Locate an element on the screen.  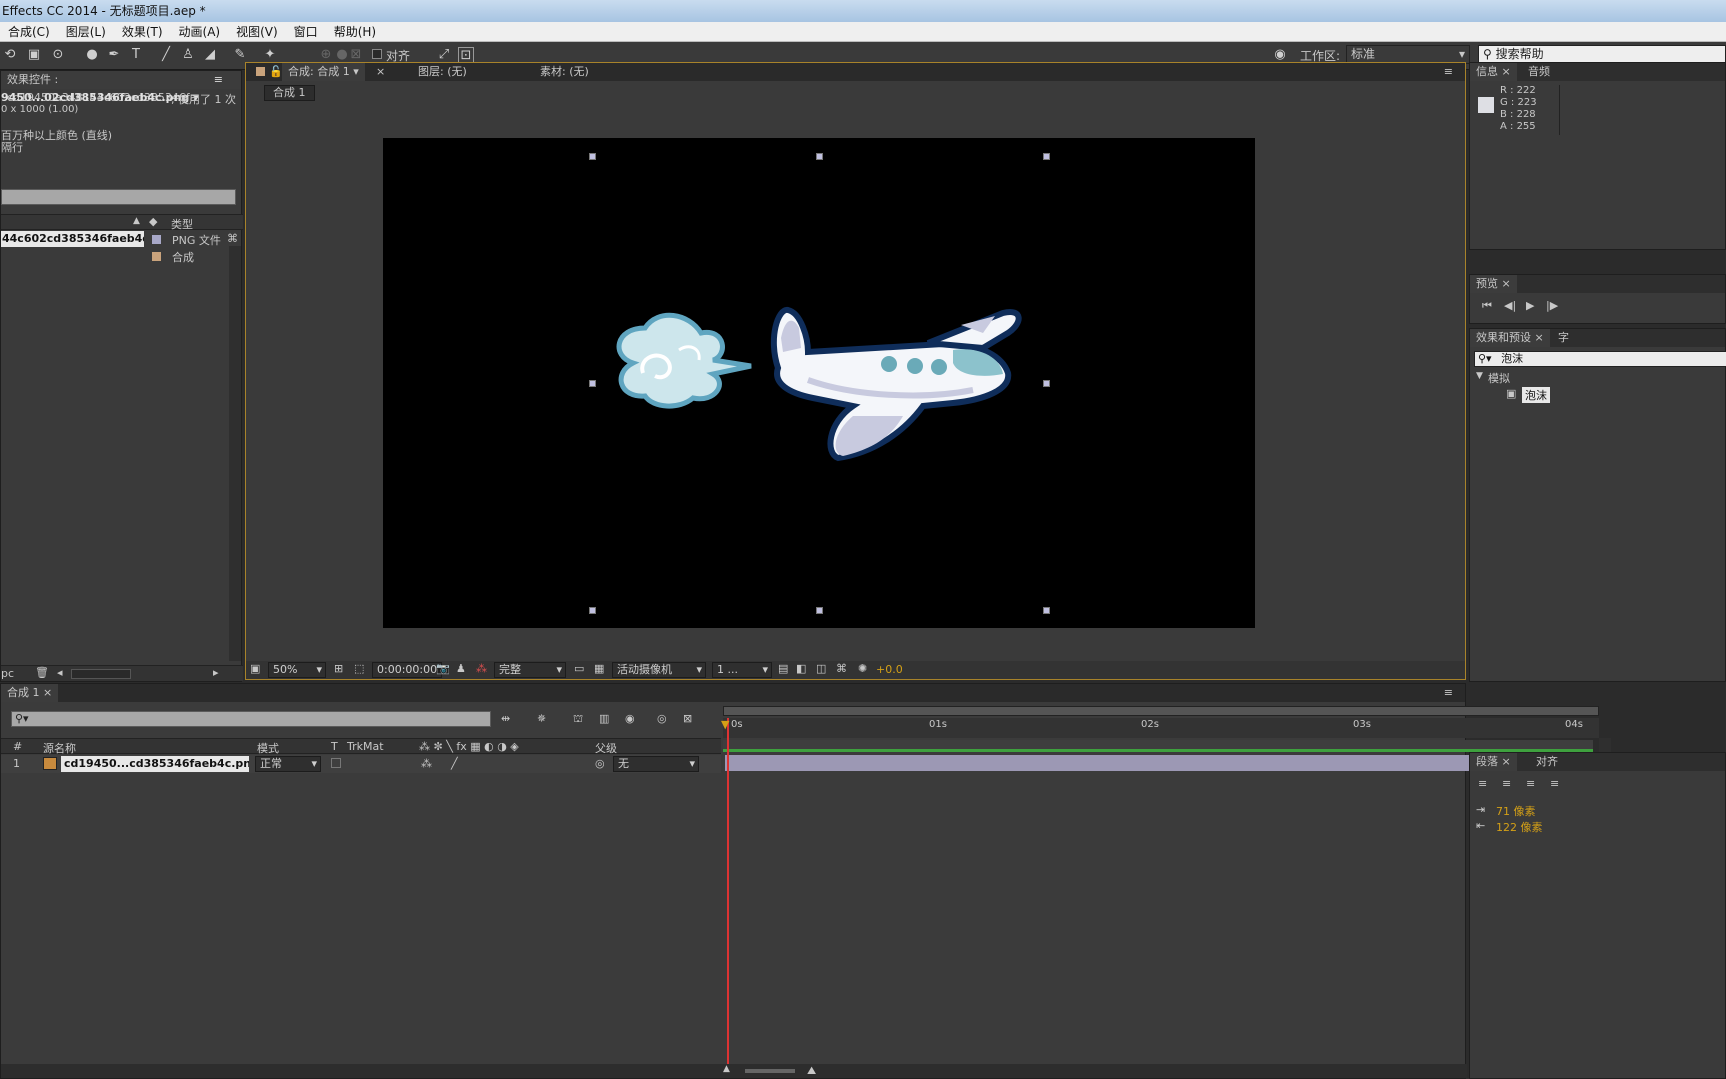
always-preview-icon: ▣ is located at coordinates (255, 668).